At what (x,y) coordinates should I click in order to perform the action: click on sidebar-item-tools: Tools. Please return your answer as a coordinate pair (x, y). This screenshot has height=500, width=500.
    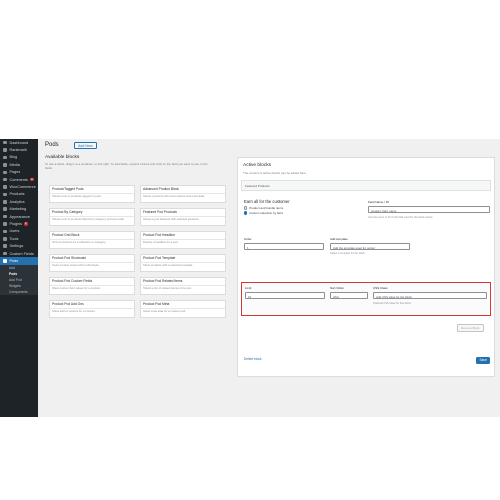
    Looking at the image, I should click on (19, 238).